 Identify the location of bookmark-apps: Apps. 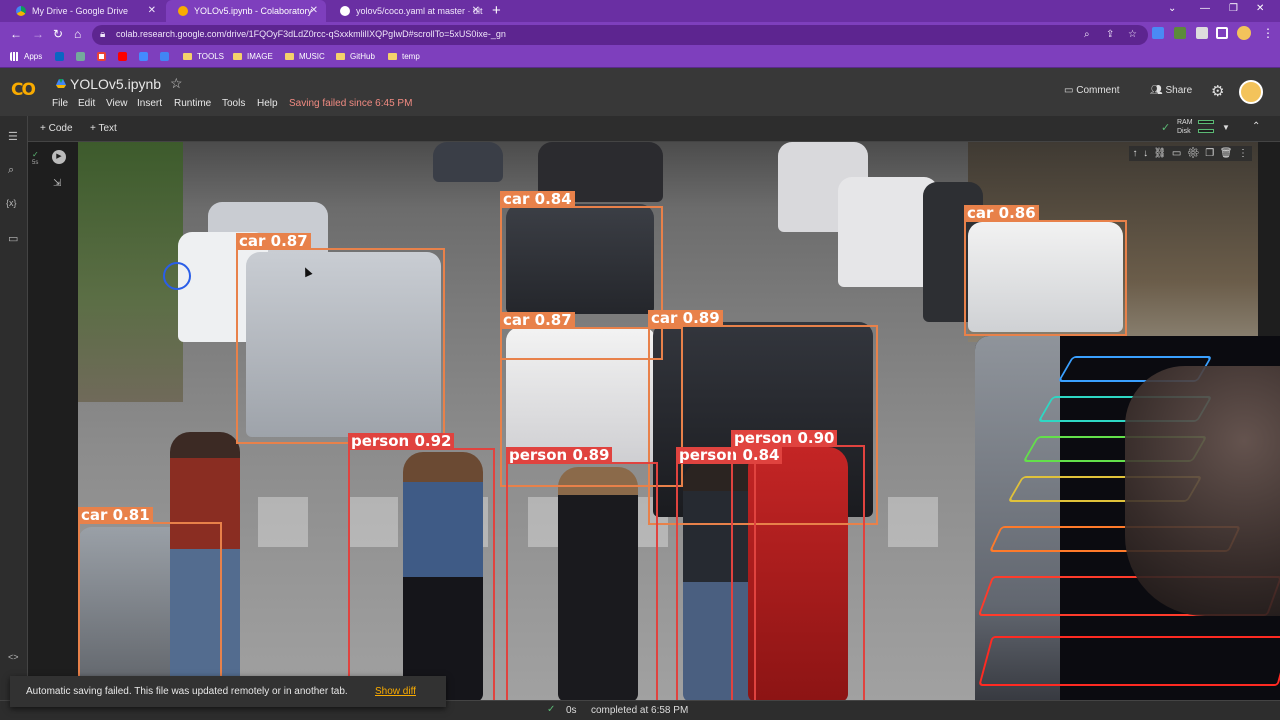
(26, 56).